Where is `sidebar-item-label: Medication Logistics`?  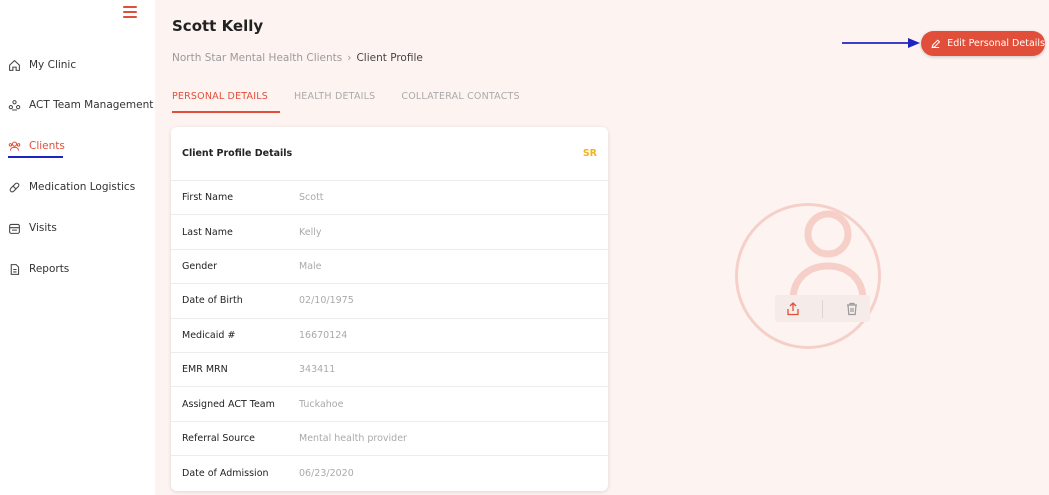 sidebar-item-label: Medication Logistics is located at coordinates (82, 187).